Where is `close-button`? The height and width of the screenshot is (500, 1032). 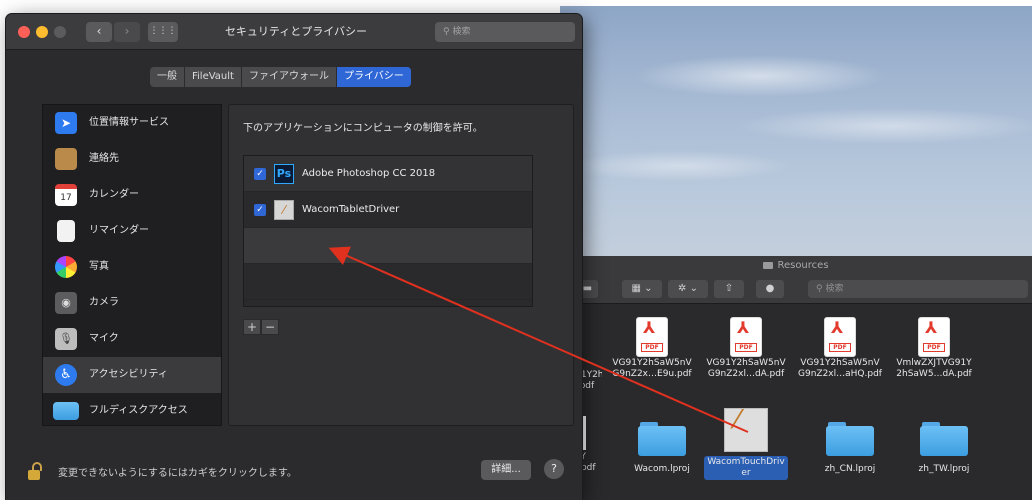
close-button is located at coordinates (24, 32).